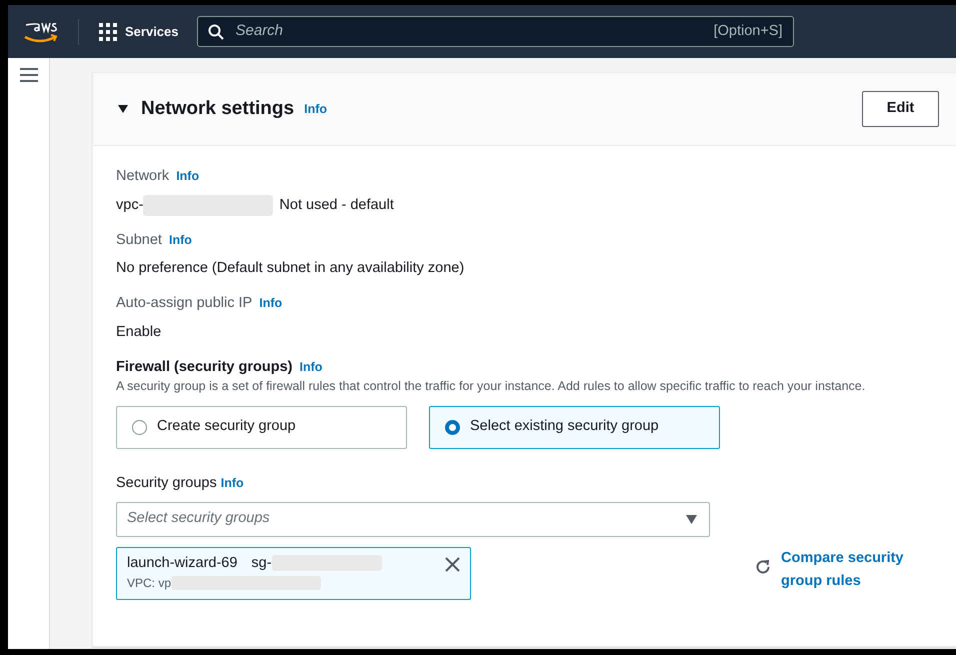 Image resolution: width=956 pixels, height=655 pixels. What do you see at coordinates (184, 303) in the screenshot?
I see `field-label: Auto-assign public IP` at bounding box center [184, 303].